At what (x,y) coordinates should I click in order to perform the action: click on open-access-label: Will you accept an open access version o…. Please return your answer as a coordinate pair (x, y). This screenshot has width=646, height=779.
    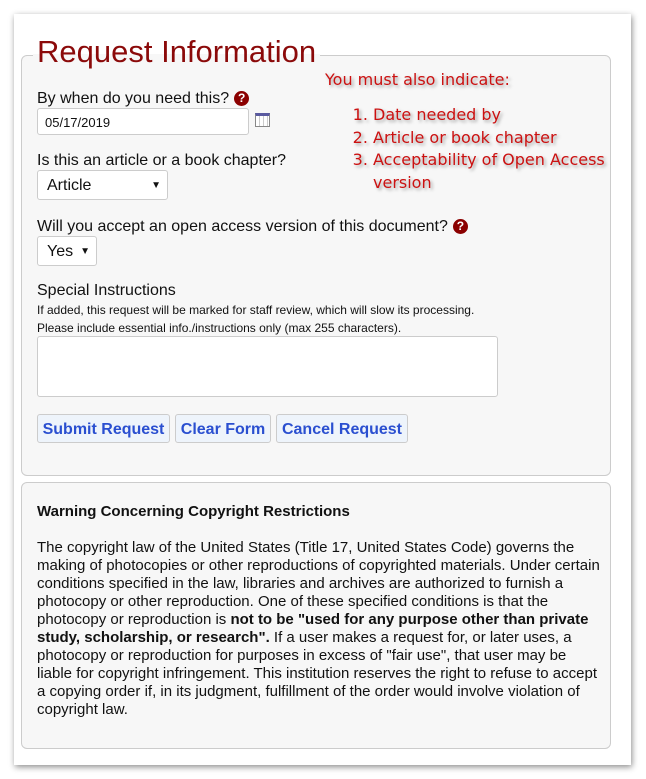
    Looking at the image, I should click on (252, 227).